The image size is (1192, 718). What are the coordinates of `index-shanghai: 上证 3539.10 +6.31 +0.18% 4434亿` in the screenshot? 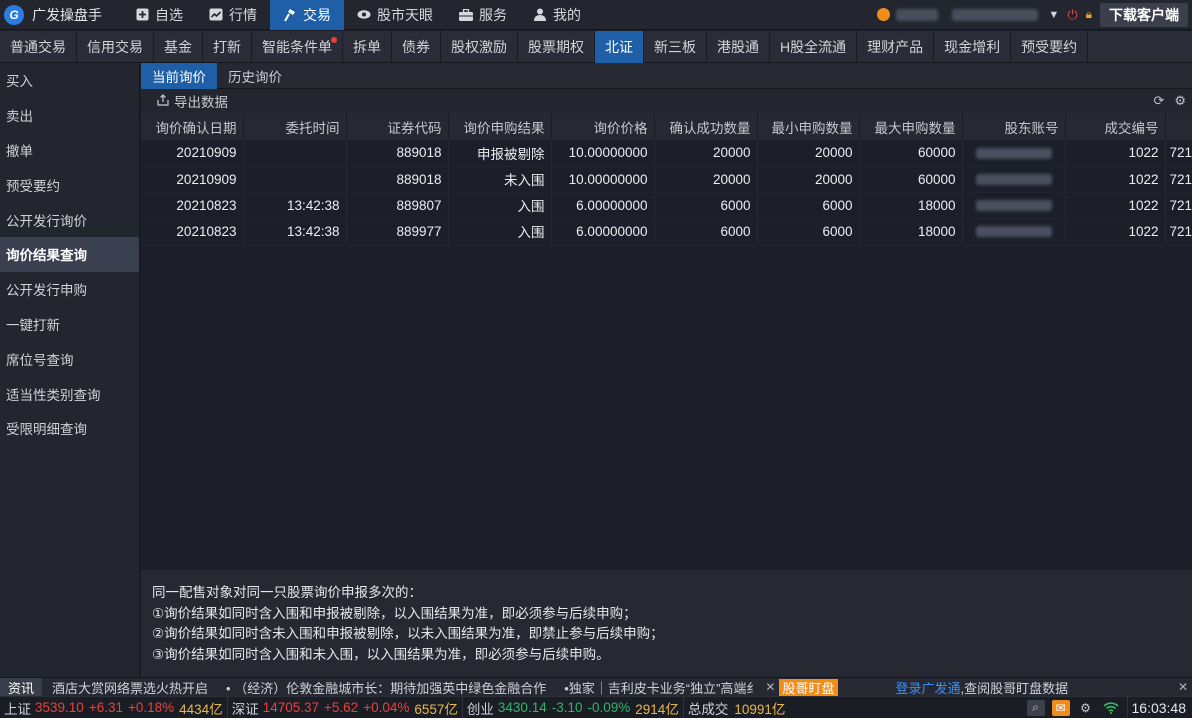 It's located at (114, 707).